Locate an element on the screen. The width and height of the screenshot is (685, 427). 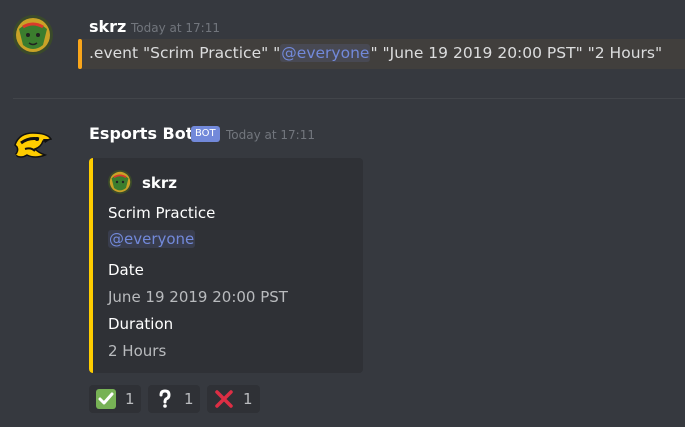
embed-mention-everyone: @everyone is located at coordinates (152, 239).